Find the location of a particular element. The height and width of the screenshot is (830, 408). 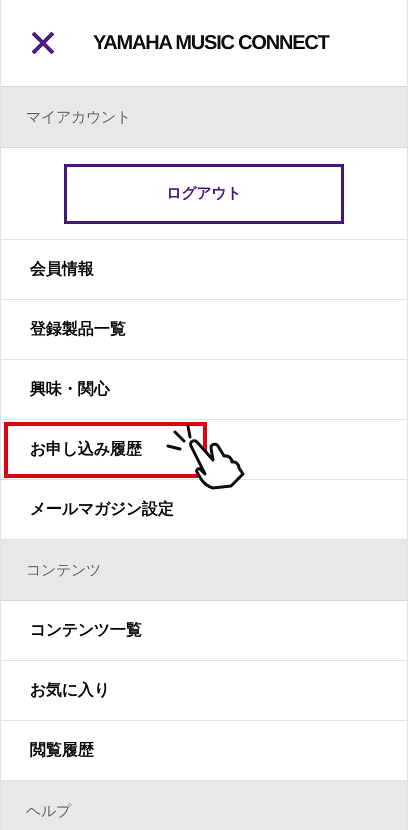

menu-item: メールマガジン設定 is located at coordinates (102, 510).